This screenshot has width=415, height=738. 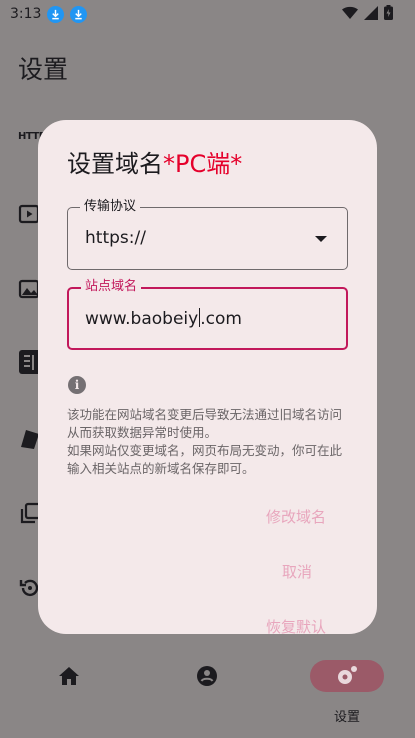 I want to click on domain-input: 站点域名 www.baobeiy .com, so click(x=207, y=314).